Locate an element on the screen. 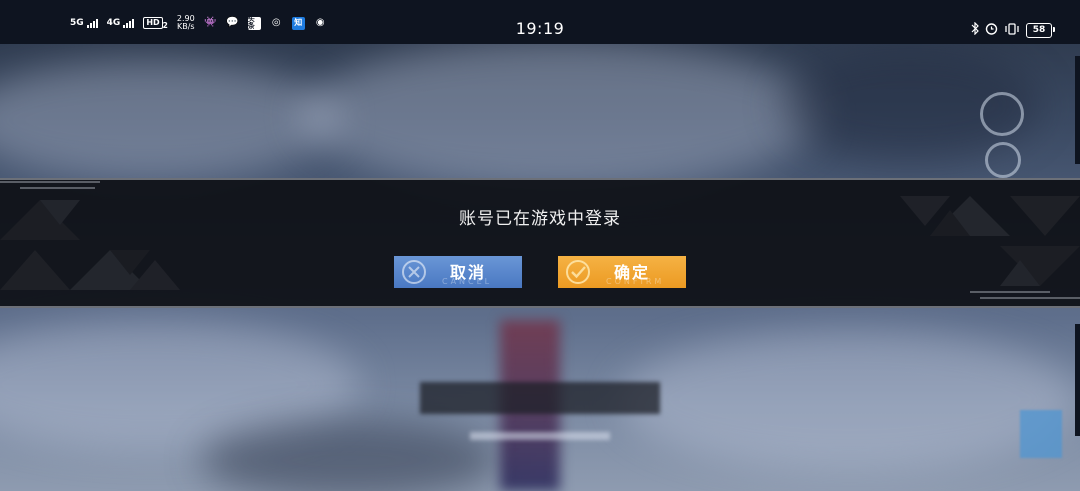 This screenshot has height=491, width=1080. vibrate-icon is located at coordinates (1012, 30).